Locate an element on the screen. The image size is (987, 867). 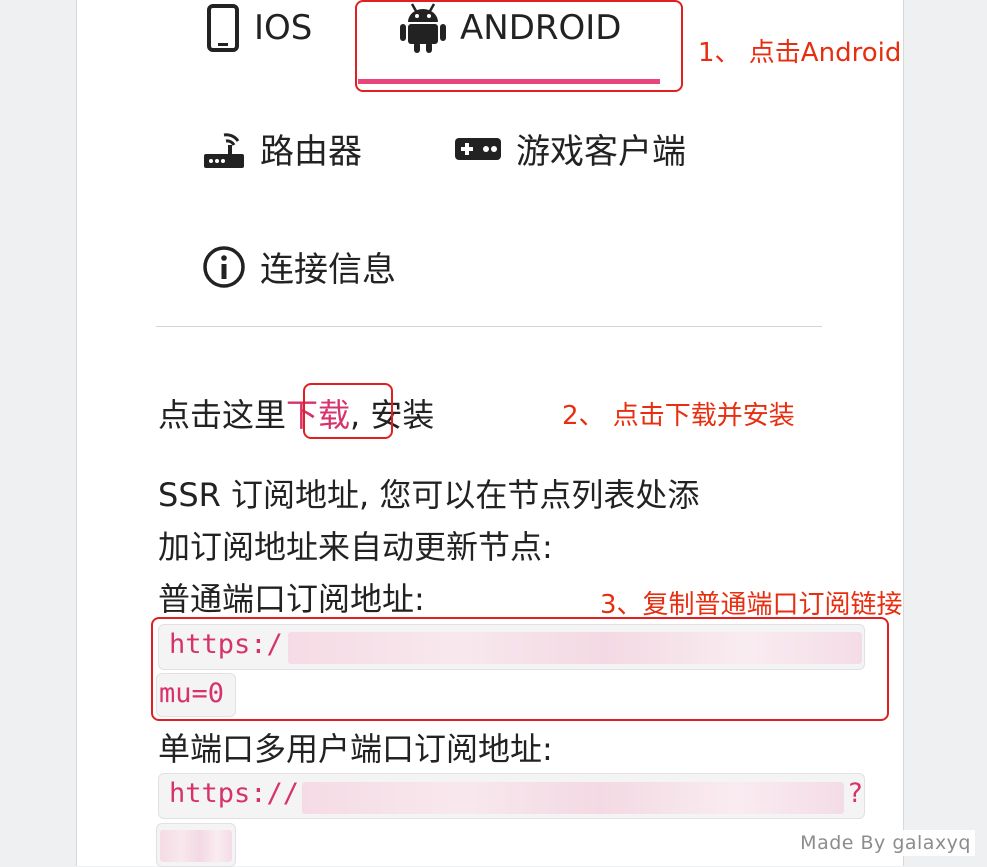
subscription-description-line1: SSR 订阅地址, 您可以在节点列表处添 is located at coordinates (429, 495).